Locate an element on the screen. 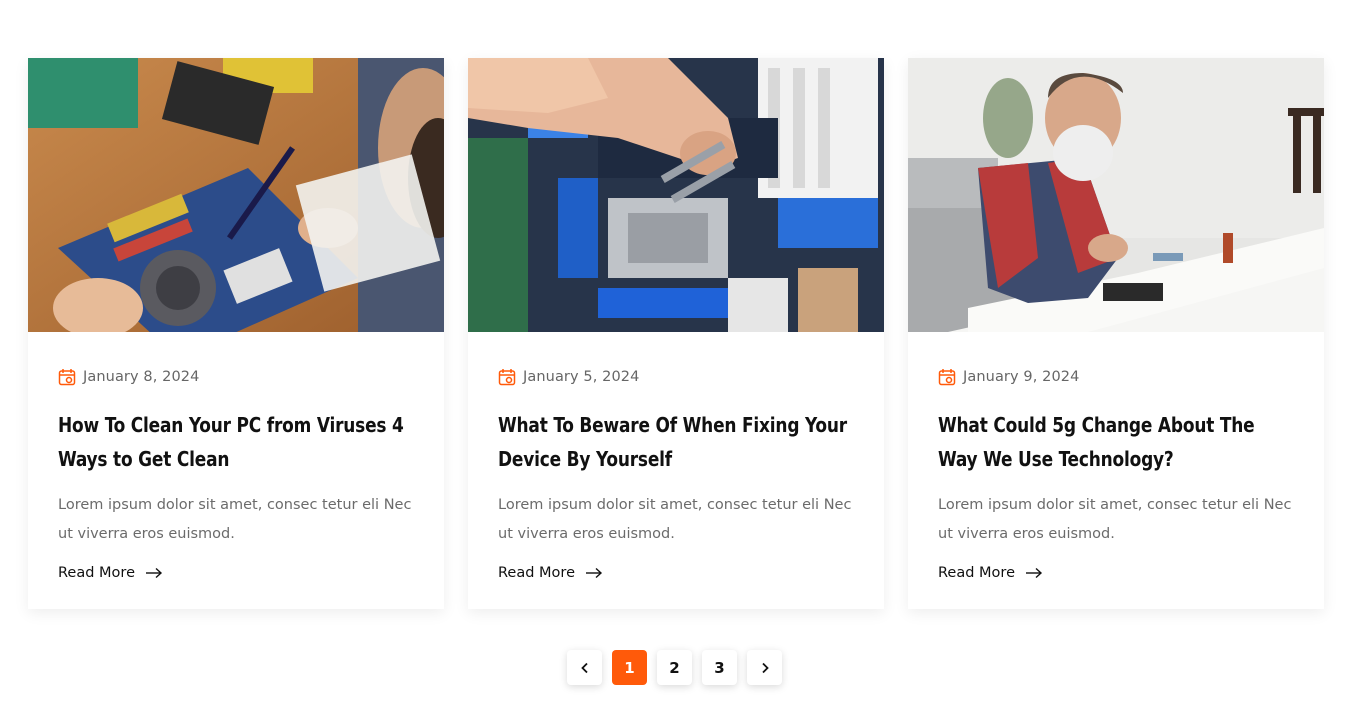 Image resolution: width=1371 pixels, height=708 pixels. next-page-button is located at coordinates (764, 667).